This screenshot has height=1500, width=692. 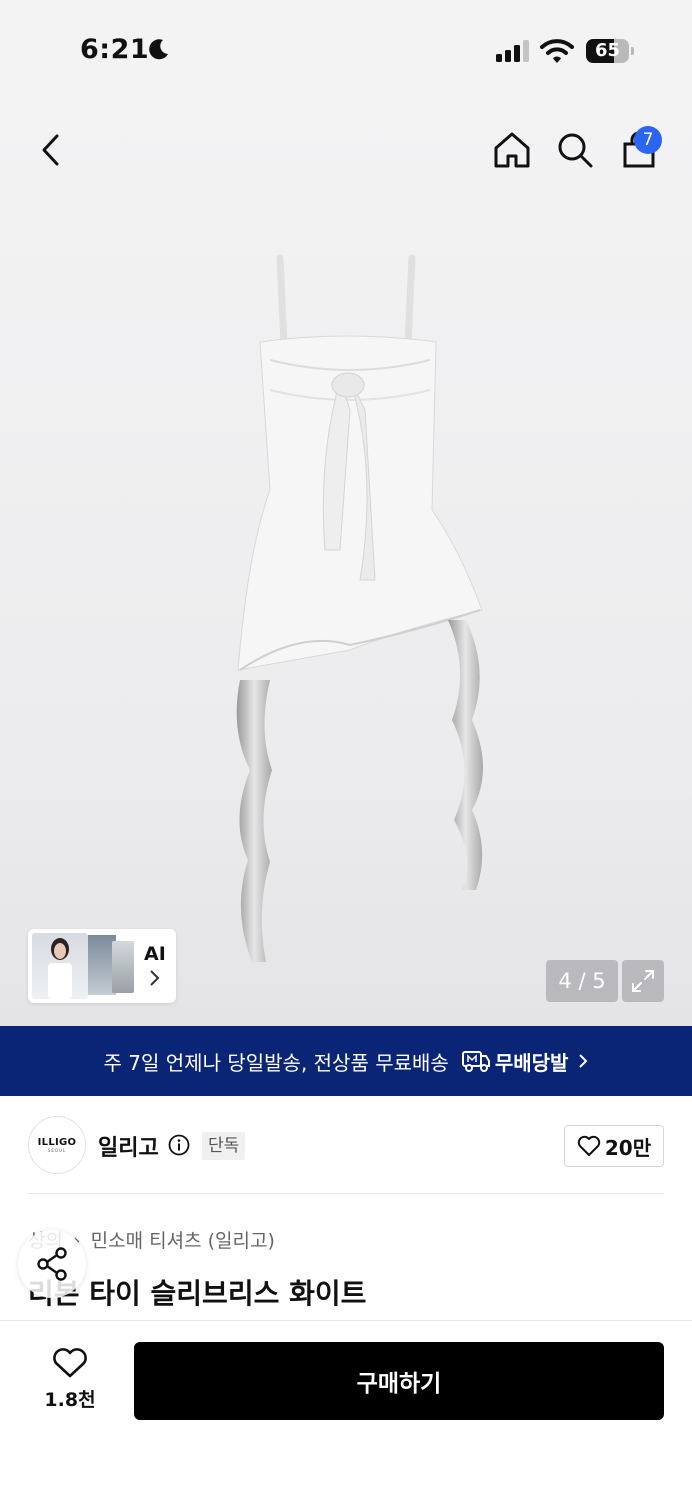 What do you see at coordinates (115, 49) in the screenshot?
I see `status-time: 6:21` at bounding box center [115, 49].